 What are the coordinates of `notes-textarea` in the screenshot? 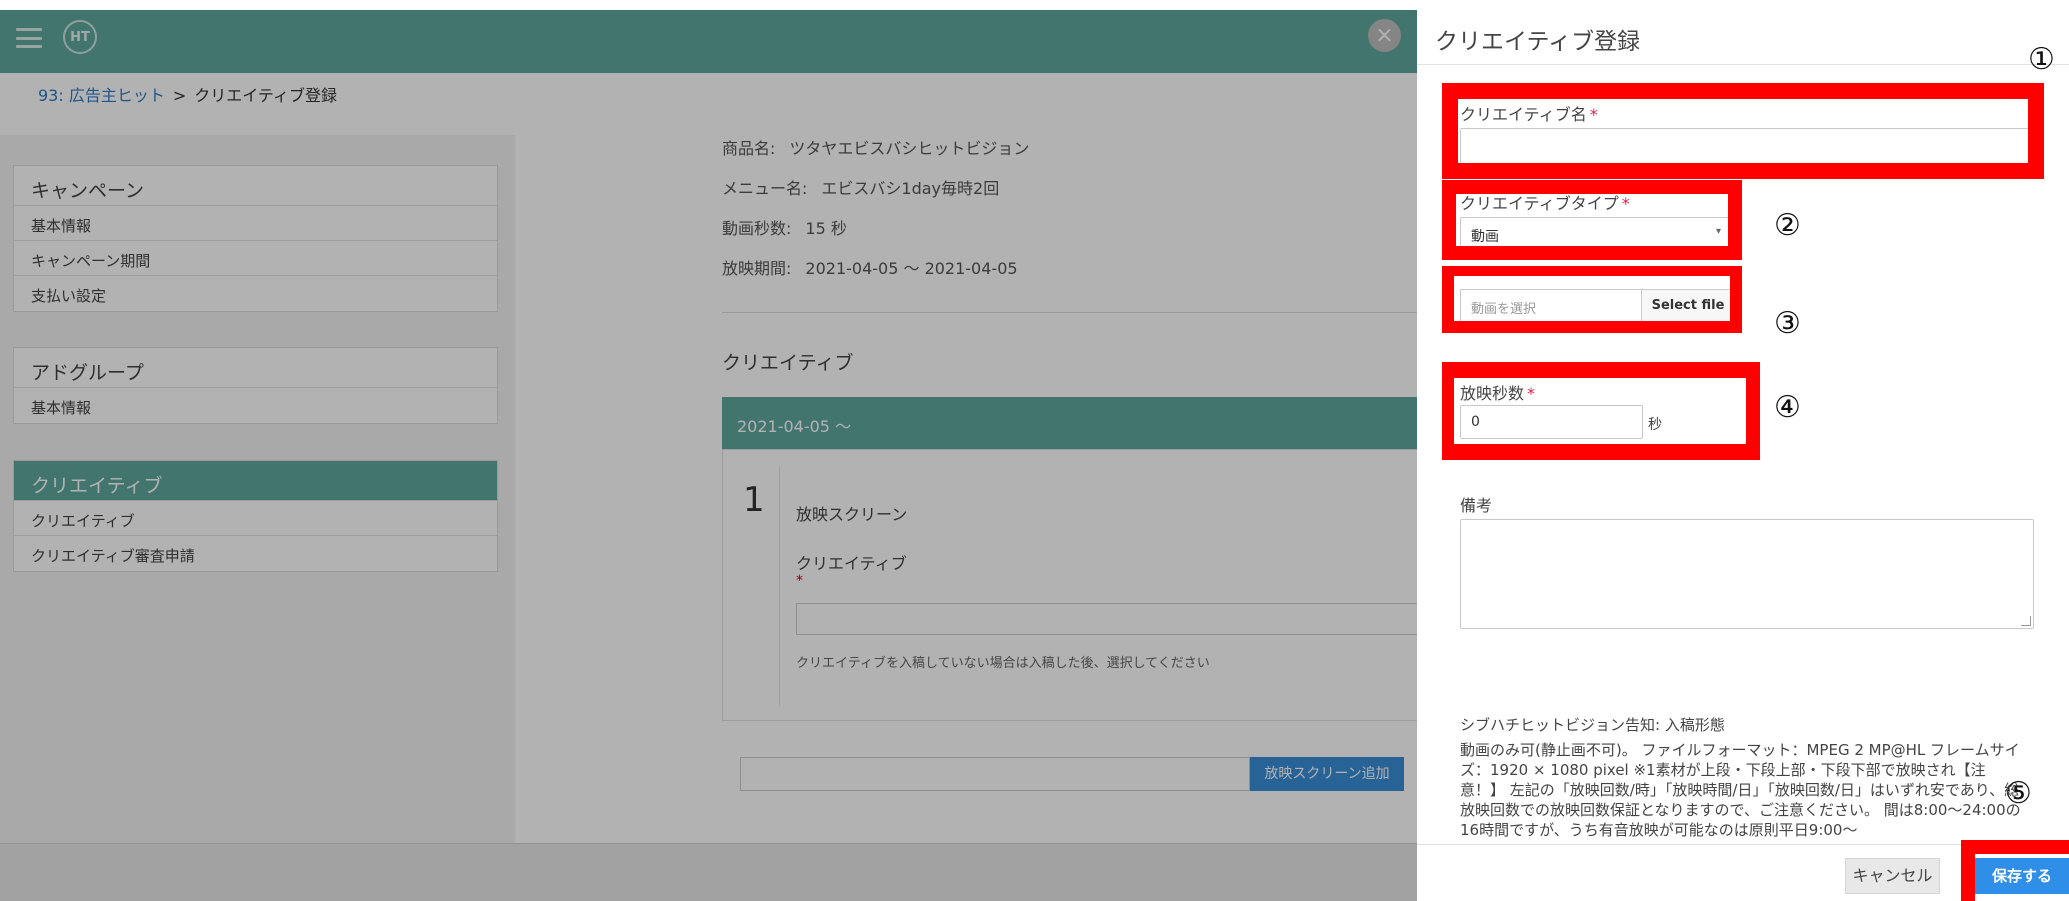 It's located at (1747, 574).